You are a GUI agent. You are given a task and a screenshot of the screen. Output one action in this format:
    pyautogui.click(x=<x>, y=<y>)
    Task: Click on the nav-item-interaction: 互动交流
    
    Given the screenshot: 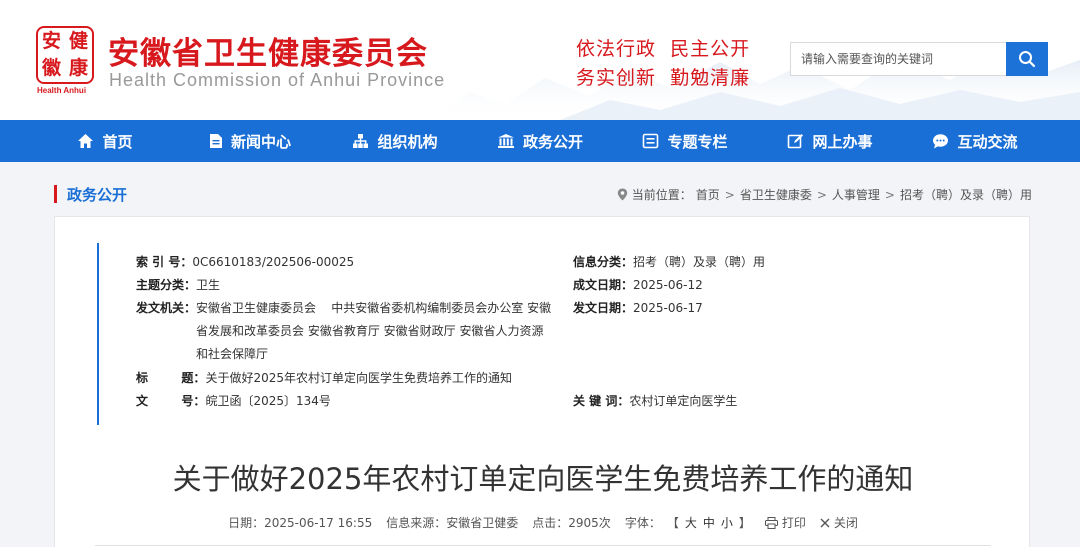 What is the action you would take?
    pyautogui.click(x=975, y=141)
    